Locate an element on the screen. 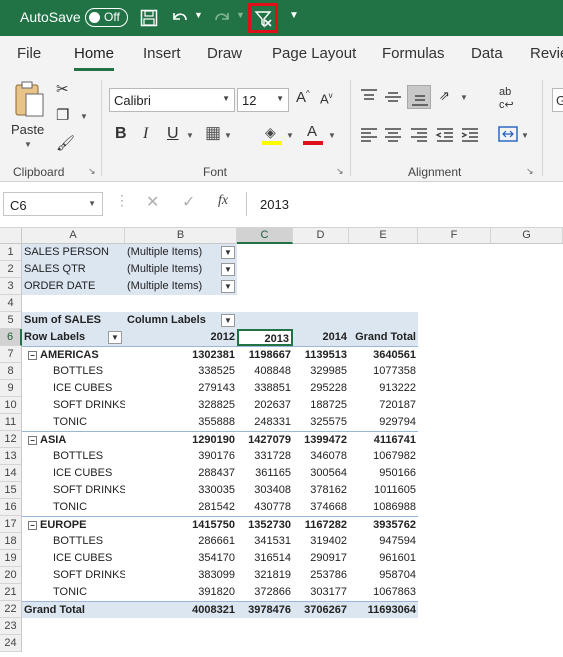 This screenshot has height=657, width=563. formula-input: 2013 is located at coordinates (404, 204).